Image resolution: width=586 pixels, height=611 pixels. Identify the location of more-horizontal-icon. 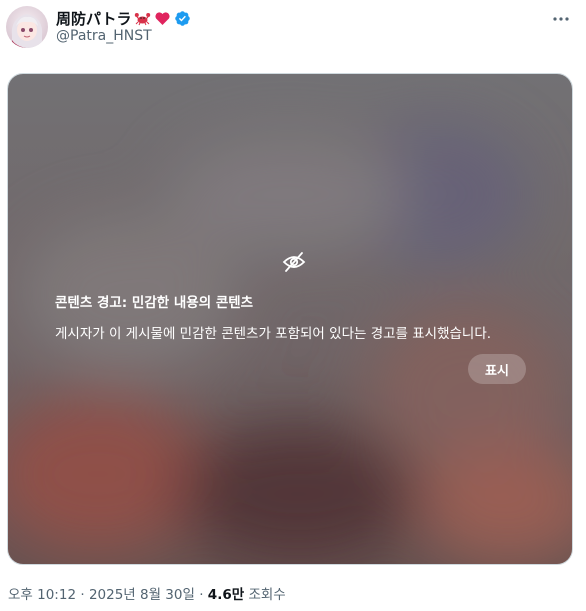
(561, 19).